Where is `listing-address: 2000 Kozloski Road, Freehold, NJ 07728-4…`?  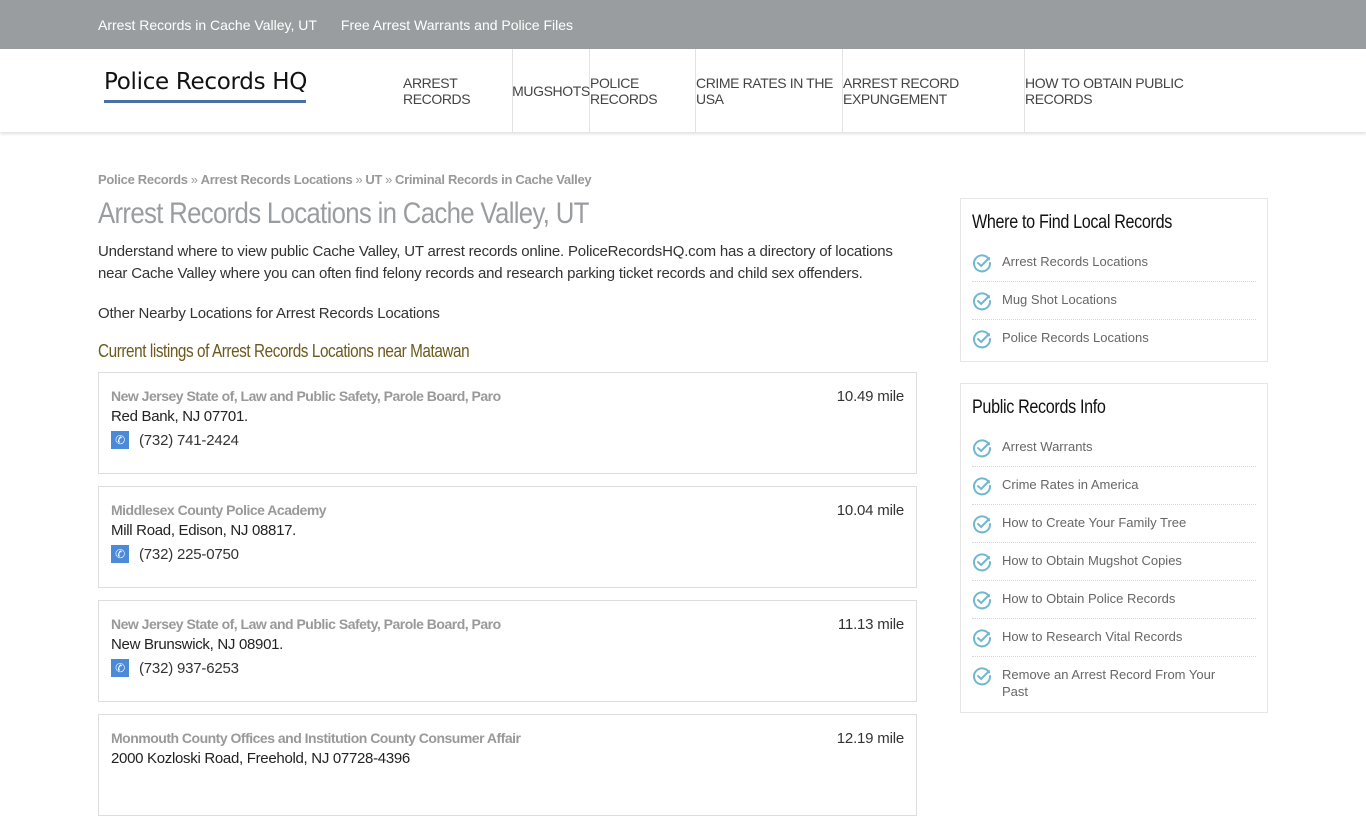 listing-address: 2000 Kozloski Road, Freehold, NJ 07728-4… is located at coordinates (260, 758).